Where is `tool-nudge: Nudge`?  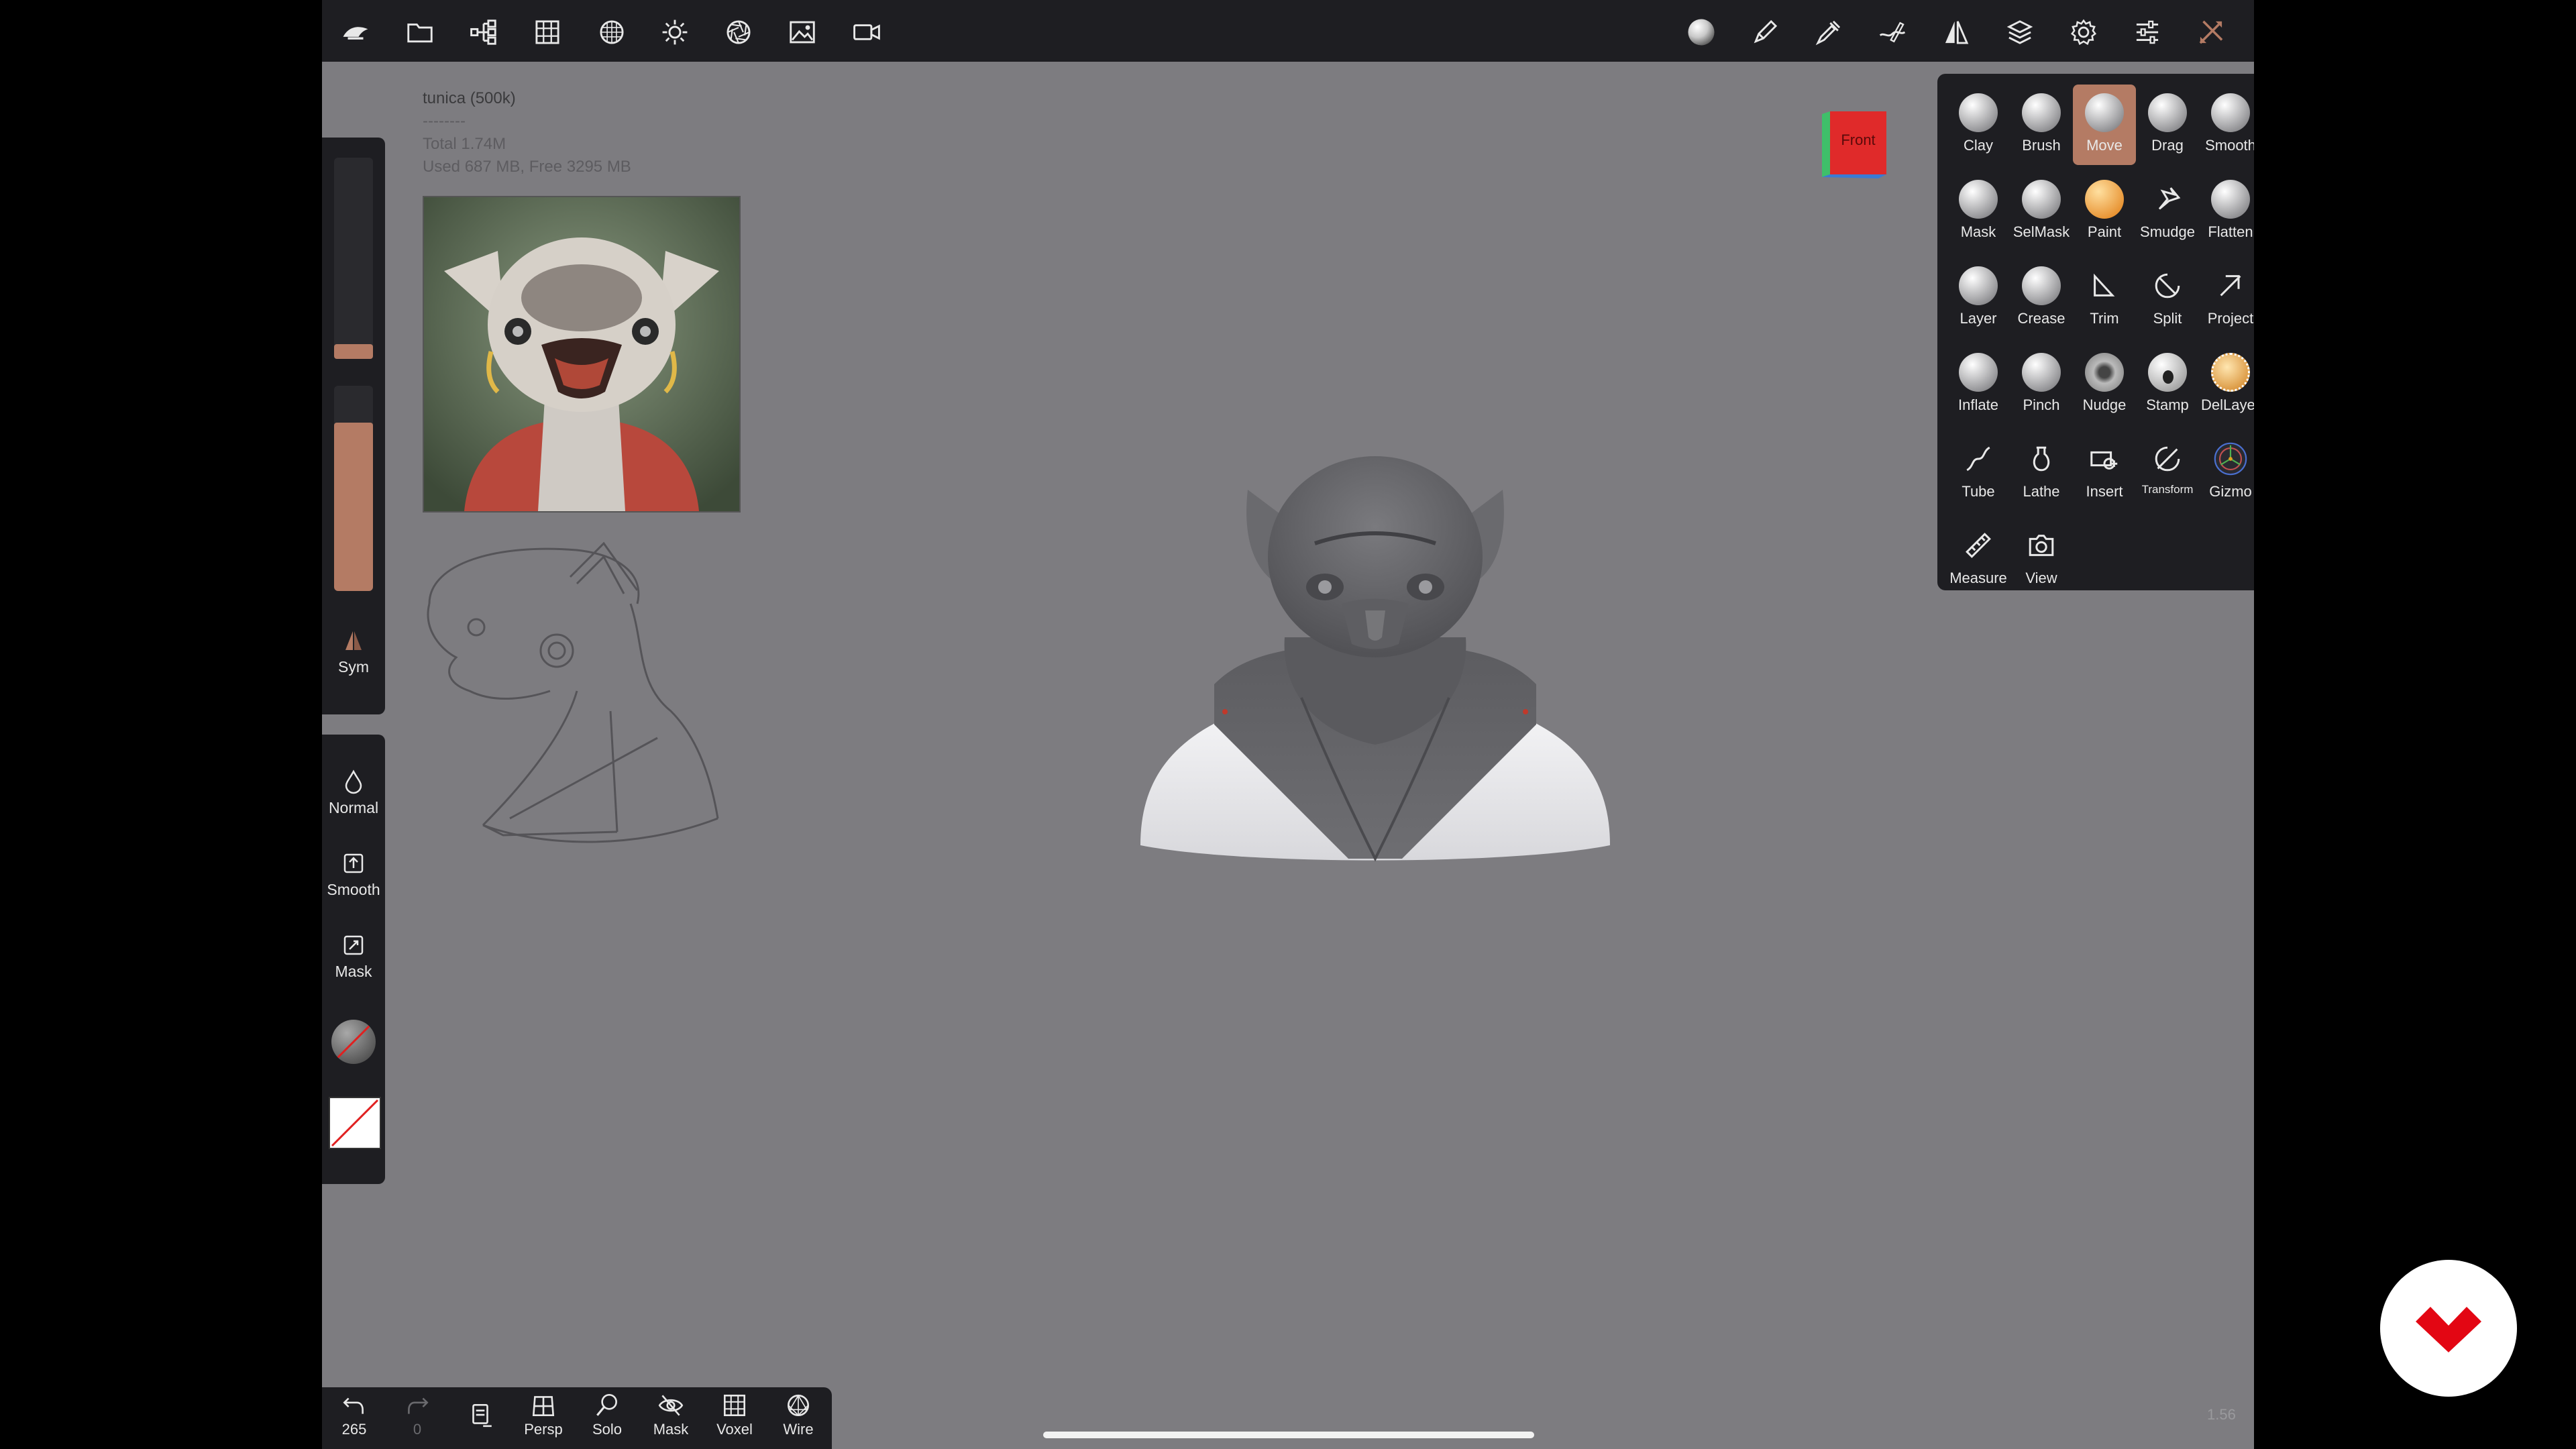
tool-nudge: Nudge is located at coordinates (2104, 384).